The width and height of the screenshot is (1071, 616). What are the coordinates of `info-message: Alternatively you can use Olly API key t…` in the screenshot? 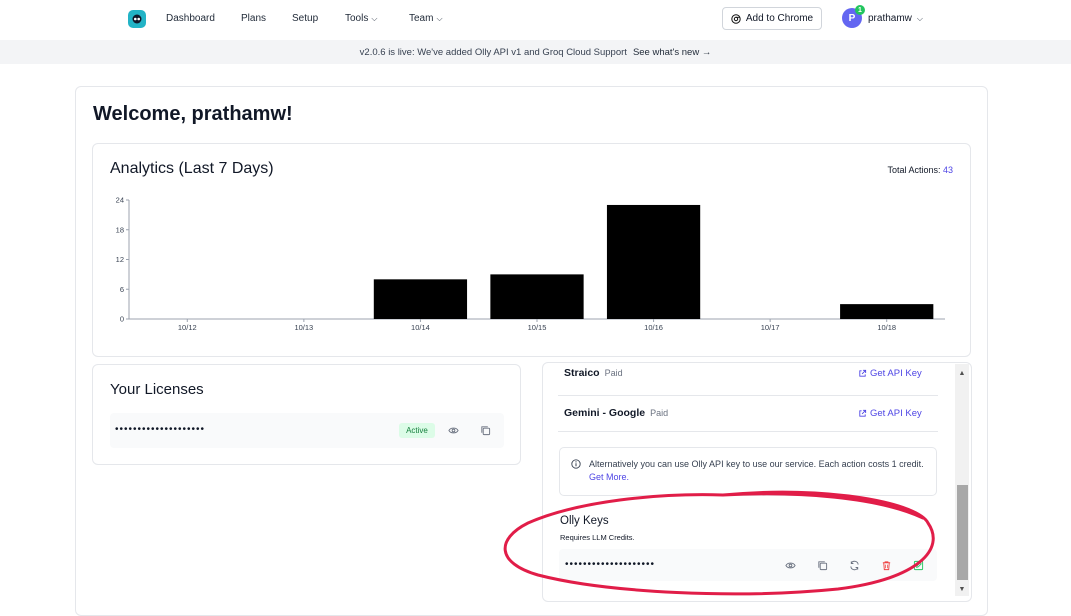 It's located at (756, 464).